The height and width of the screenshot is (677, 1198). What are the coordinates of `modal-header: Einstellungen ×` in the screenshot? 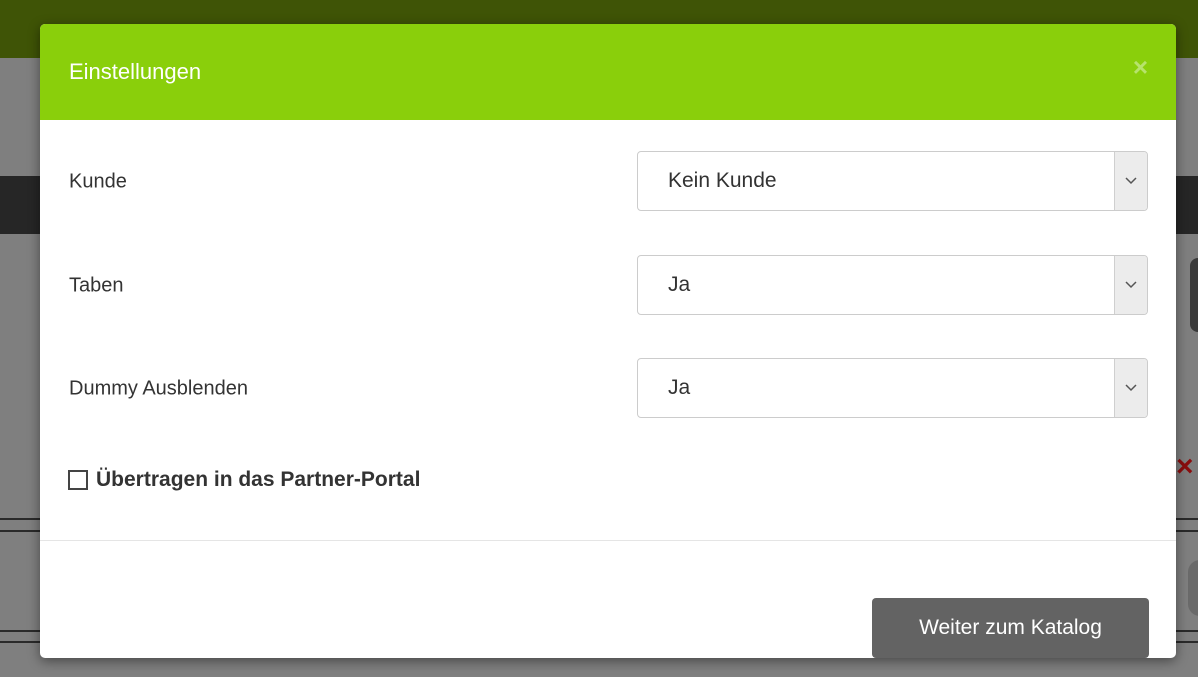 It's located at (608, 72).